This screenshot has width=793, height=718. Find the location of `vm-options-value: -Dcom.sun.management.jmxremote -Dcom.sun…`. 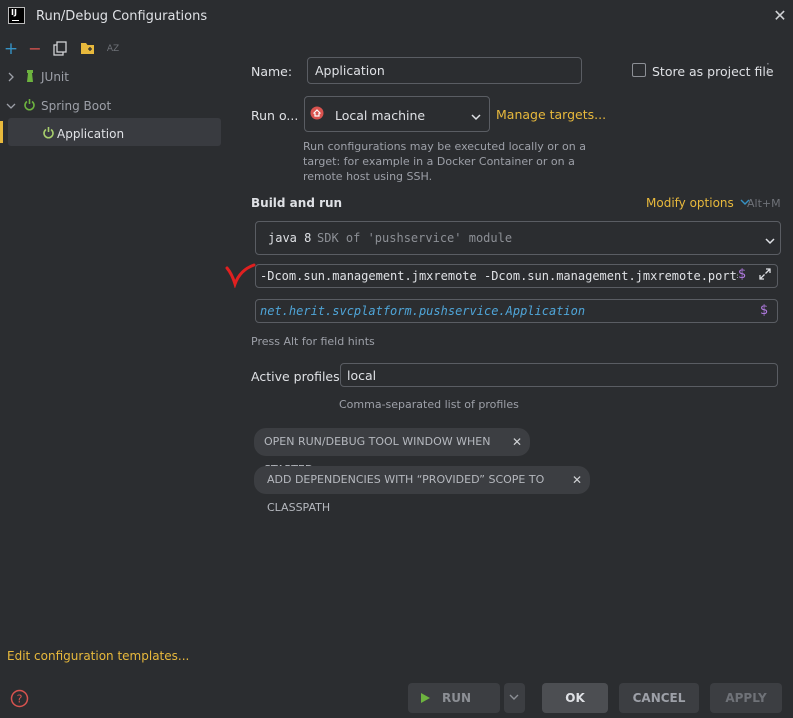

vm-options-value: -Dcom.sun.management.jmxremote -Dcom.sun… is located at coordinates (499, 276).